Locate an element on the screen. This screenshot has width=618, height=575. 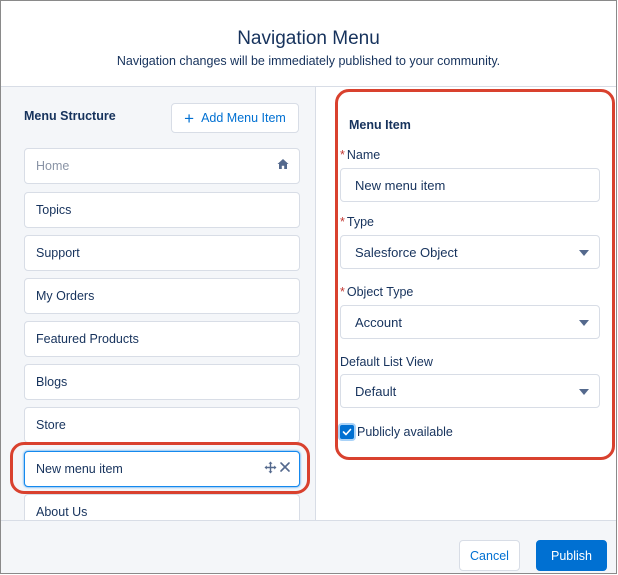
menu-item-label: About Us is located at coordinates (62, 512).